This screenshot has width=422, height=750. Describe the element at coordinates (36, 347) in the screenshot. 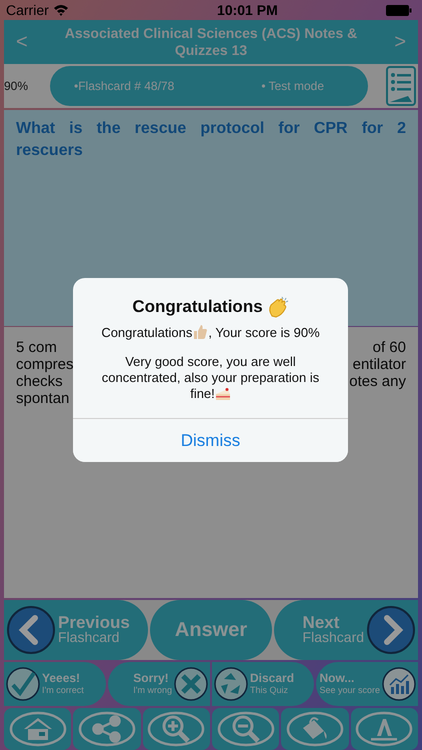

I see `answer-text: 5 com` at that location.